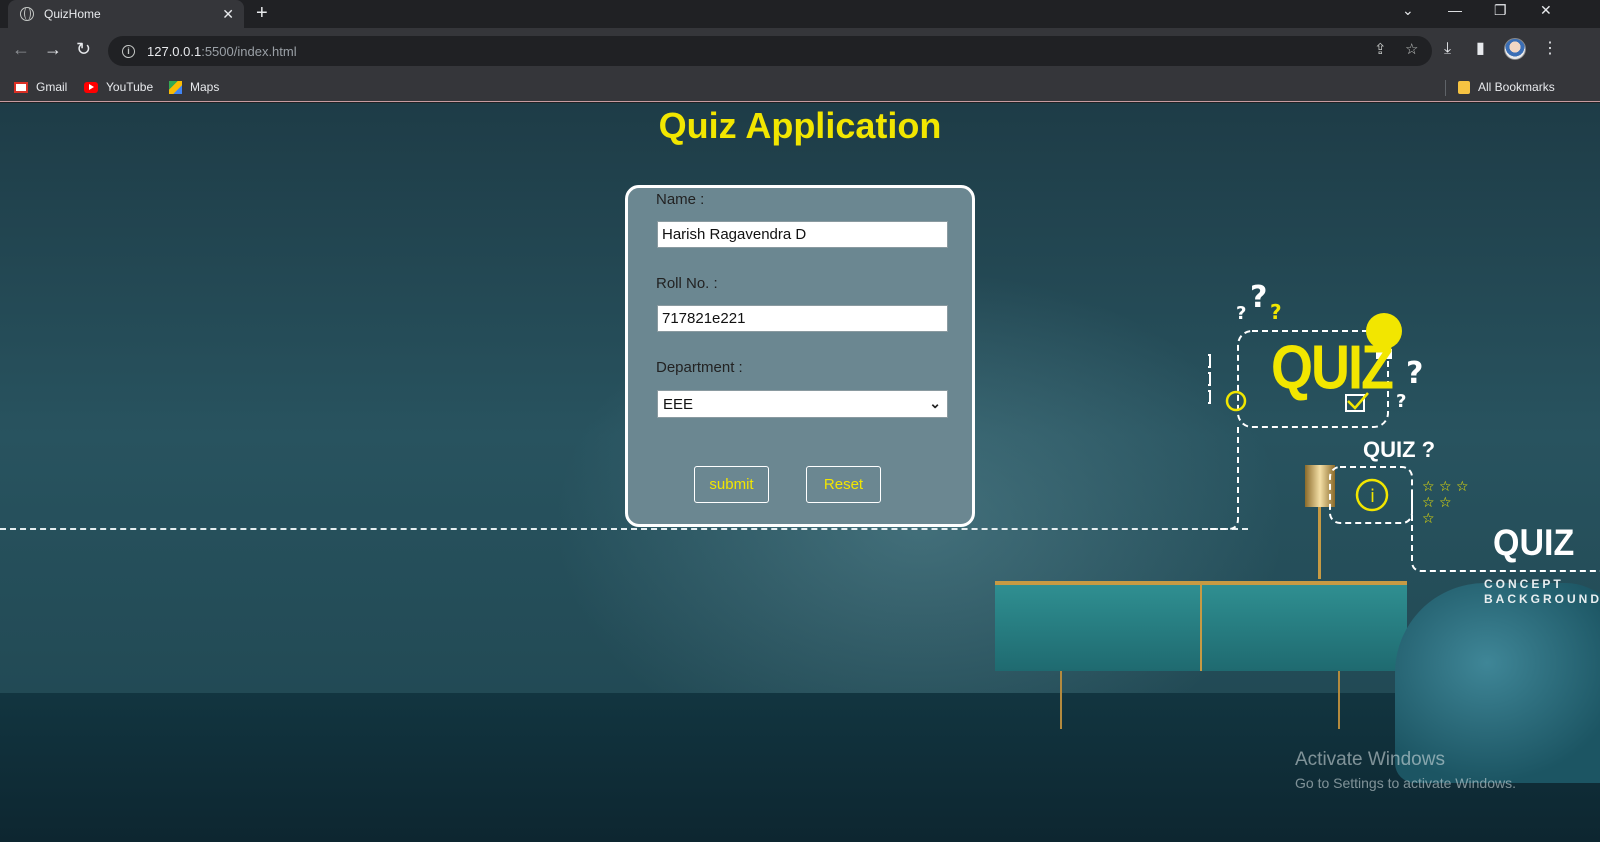 This screenshot has width=1600, height=842. Describe the element at coordinates (1405, 783) in the screenshot. I see `watermark-subtitle: Go to Settings to activate Windows.` at that location.